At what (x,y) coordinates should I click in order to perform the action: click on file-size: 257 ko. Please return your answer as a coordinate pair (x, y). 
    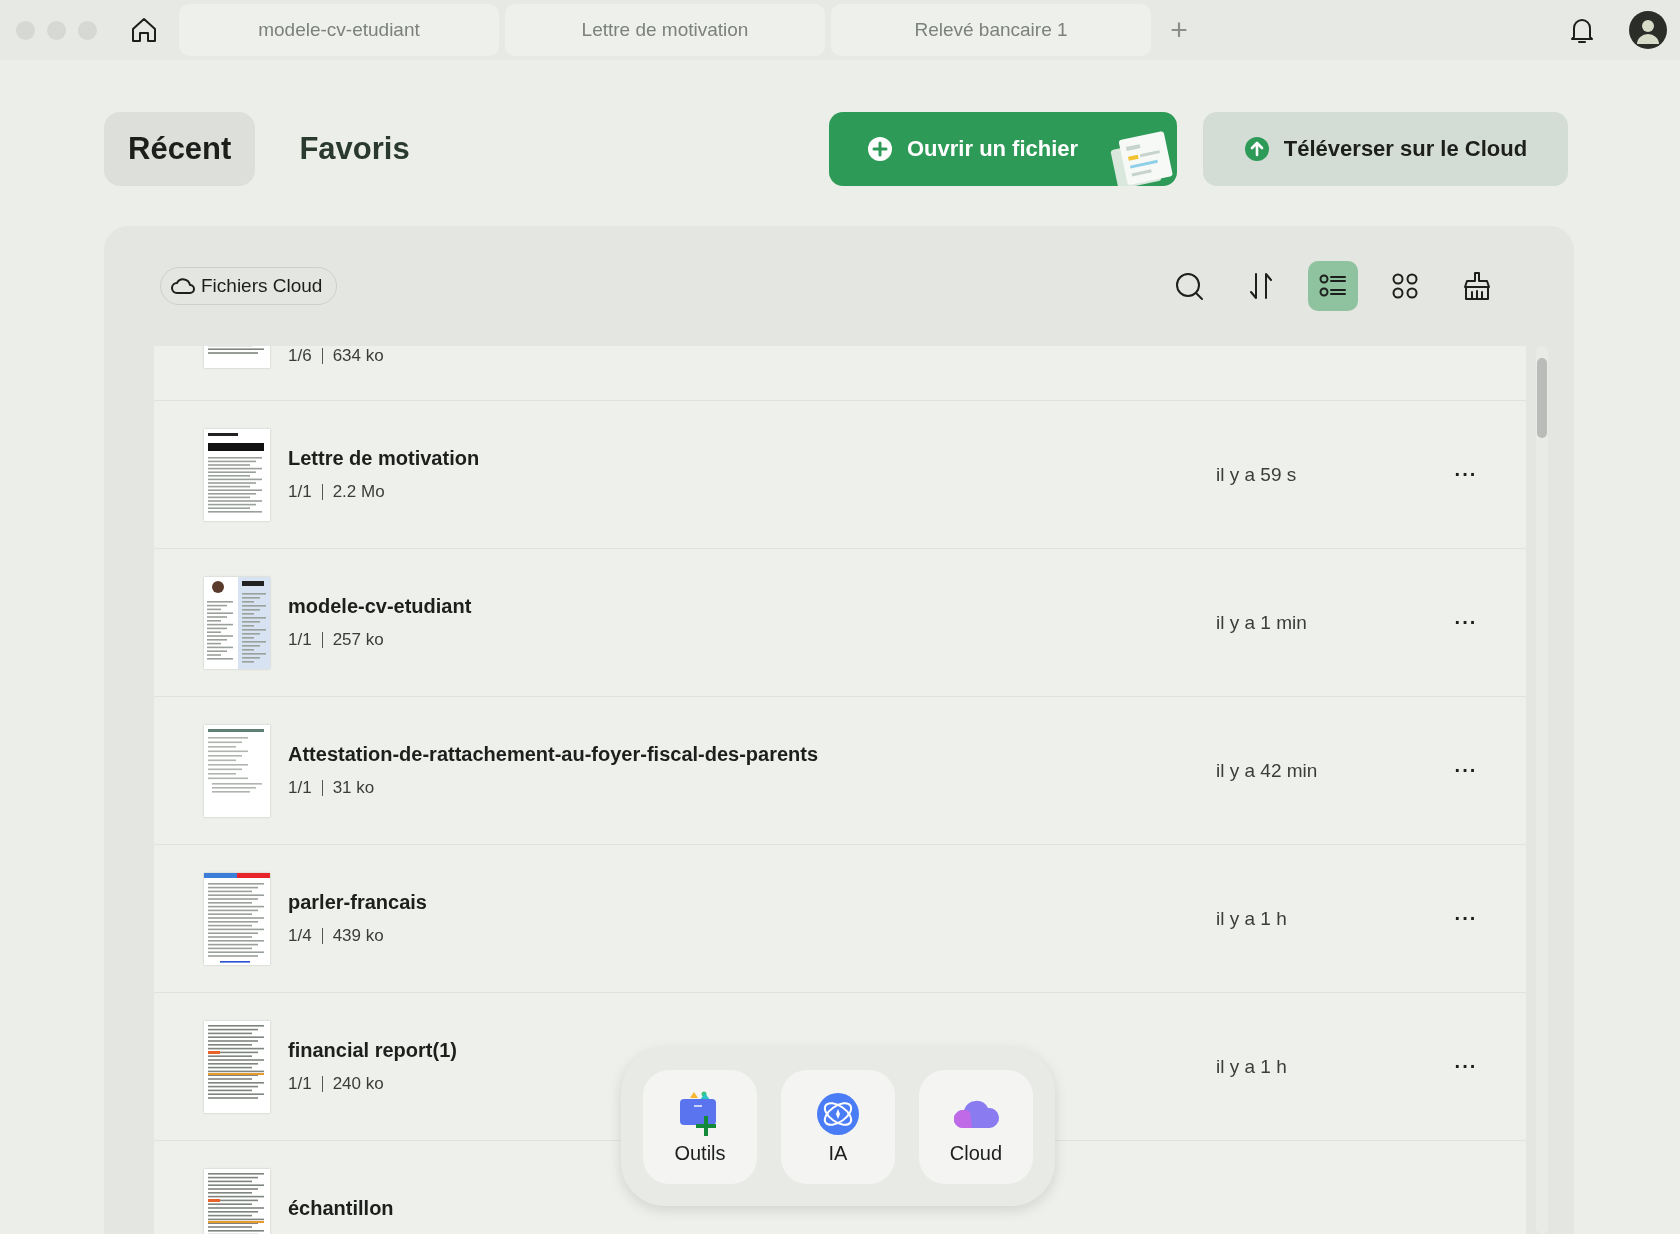
    Looking at the image, I should click on (358, 640).